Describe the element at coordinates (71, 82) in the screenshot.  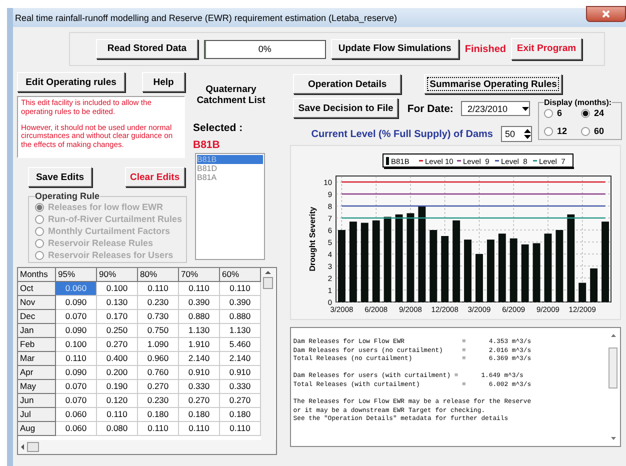
I see `edit-rules-button: Edit Operating rules` at that location.